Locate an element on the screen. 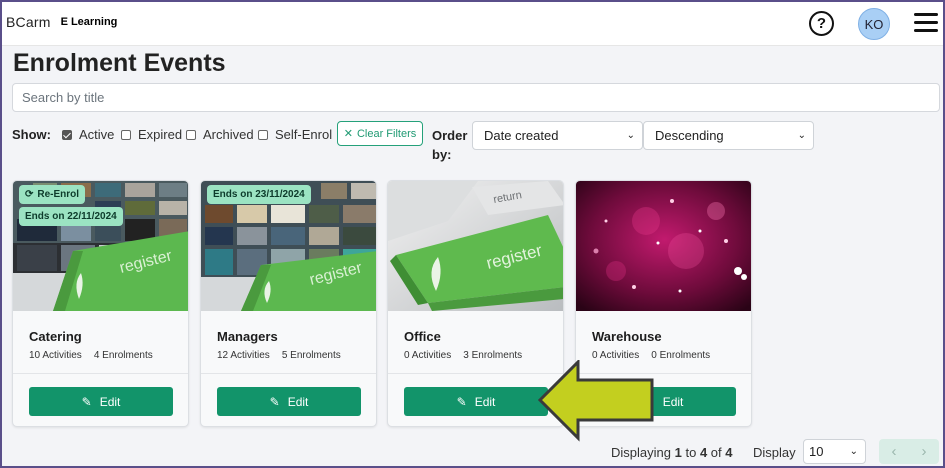 The image size is (945, 468). logo-brand: BCarm is located at coordinates (28, 22).